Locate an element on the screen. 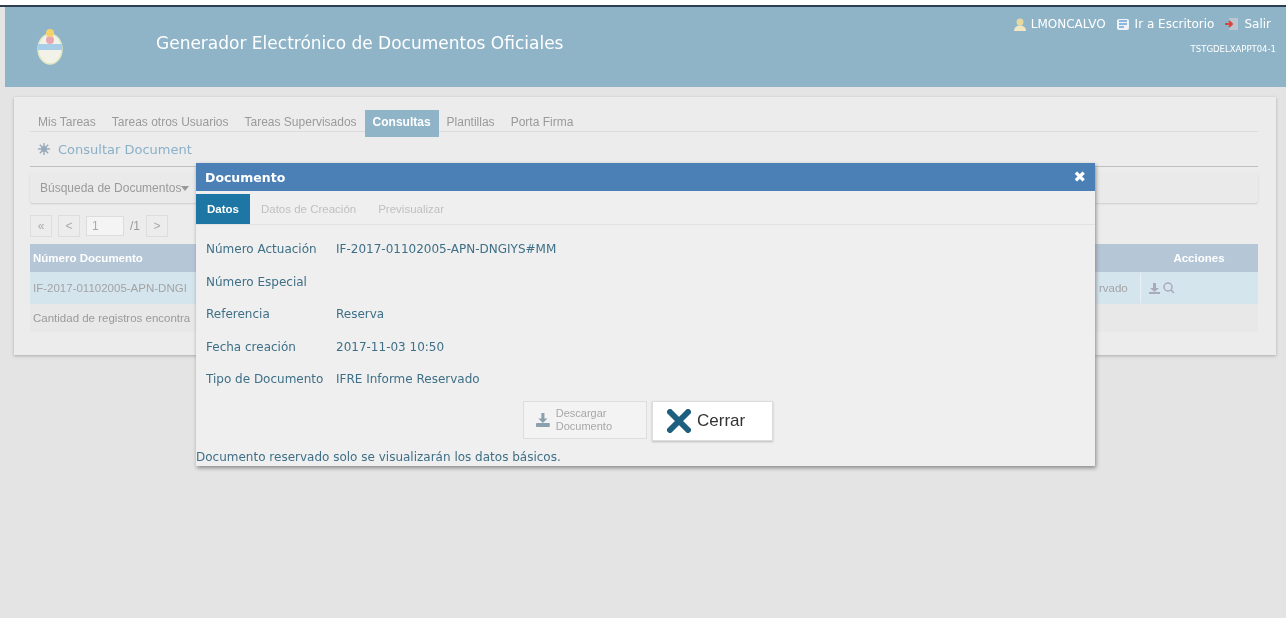 Image resolution: width=1286 pixels, height=618 pixels. search-menu-label: Búsqueda de Documentos is located at coordinates (111, 188).